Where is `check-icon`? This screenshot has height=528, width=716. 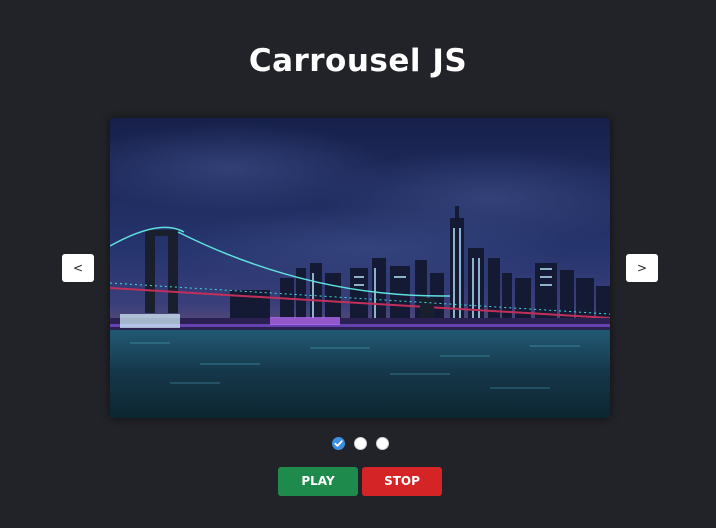 check-icon is located at coordinates (338, 443).